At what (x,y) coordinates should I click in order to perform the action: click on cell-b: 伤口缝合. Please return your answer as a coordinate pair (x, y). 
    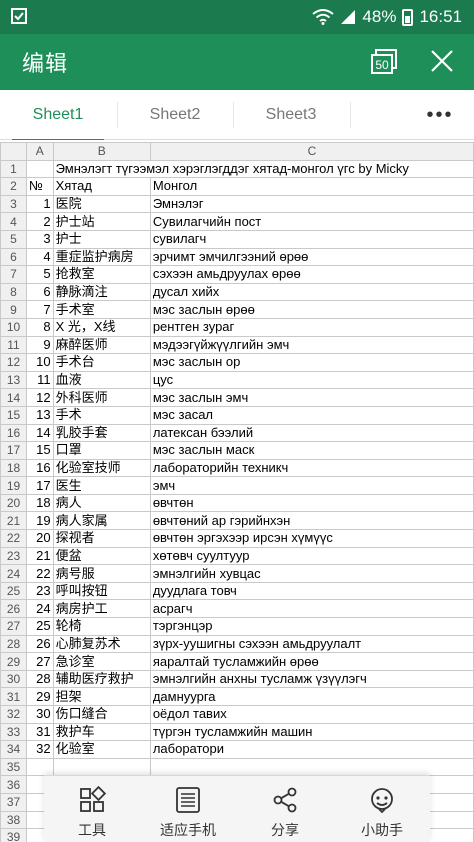
    Looking at the image, I should click on (101, 714).